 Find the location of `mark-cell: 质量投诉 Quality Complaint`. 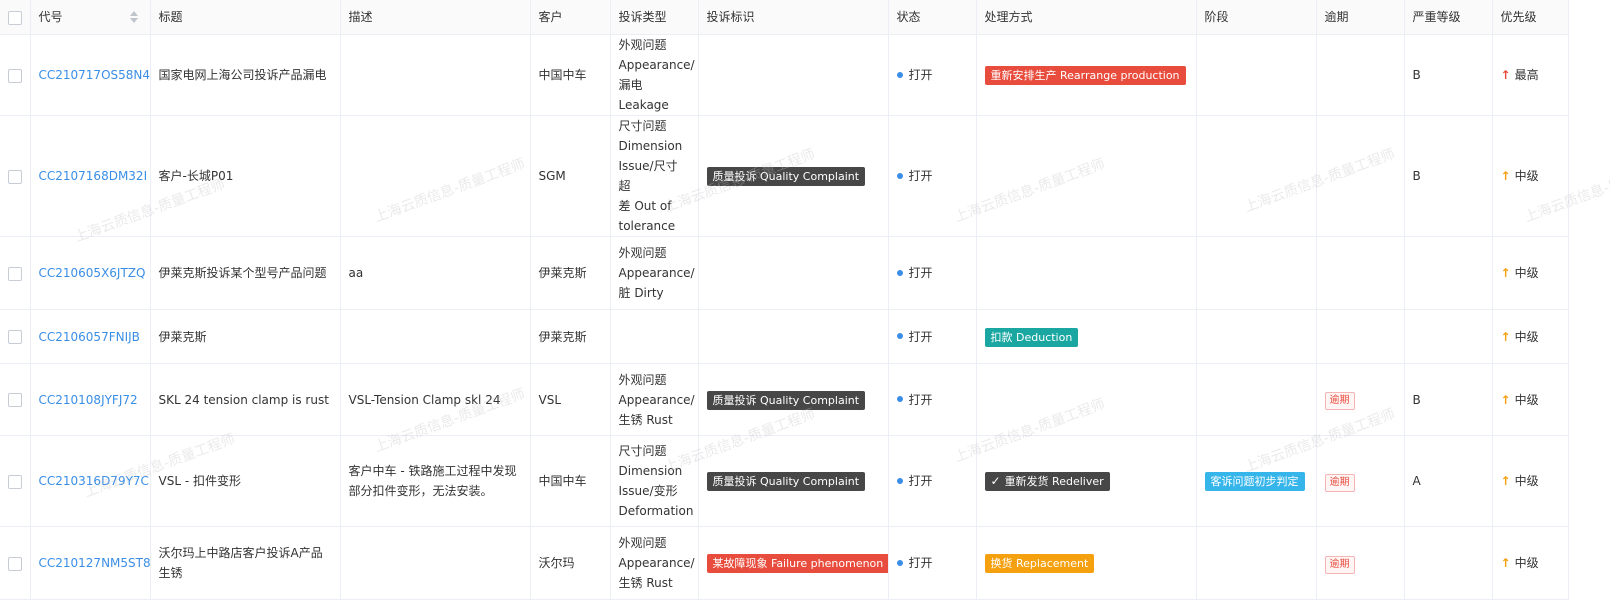

mark-cell: 质量投诉 Quality Complaint is located at coordinates (793, 399).